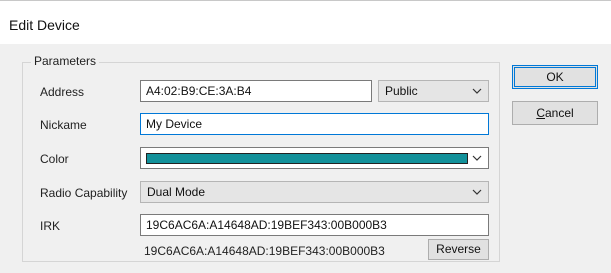 The image size is (611, 273). I want to click on cancel-button-label: Cancel, so click(555, 113).